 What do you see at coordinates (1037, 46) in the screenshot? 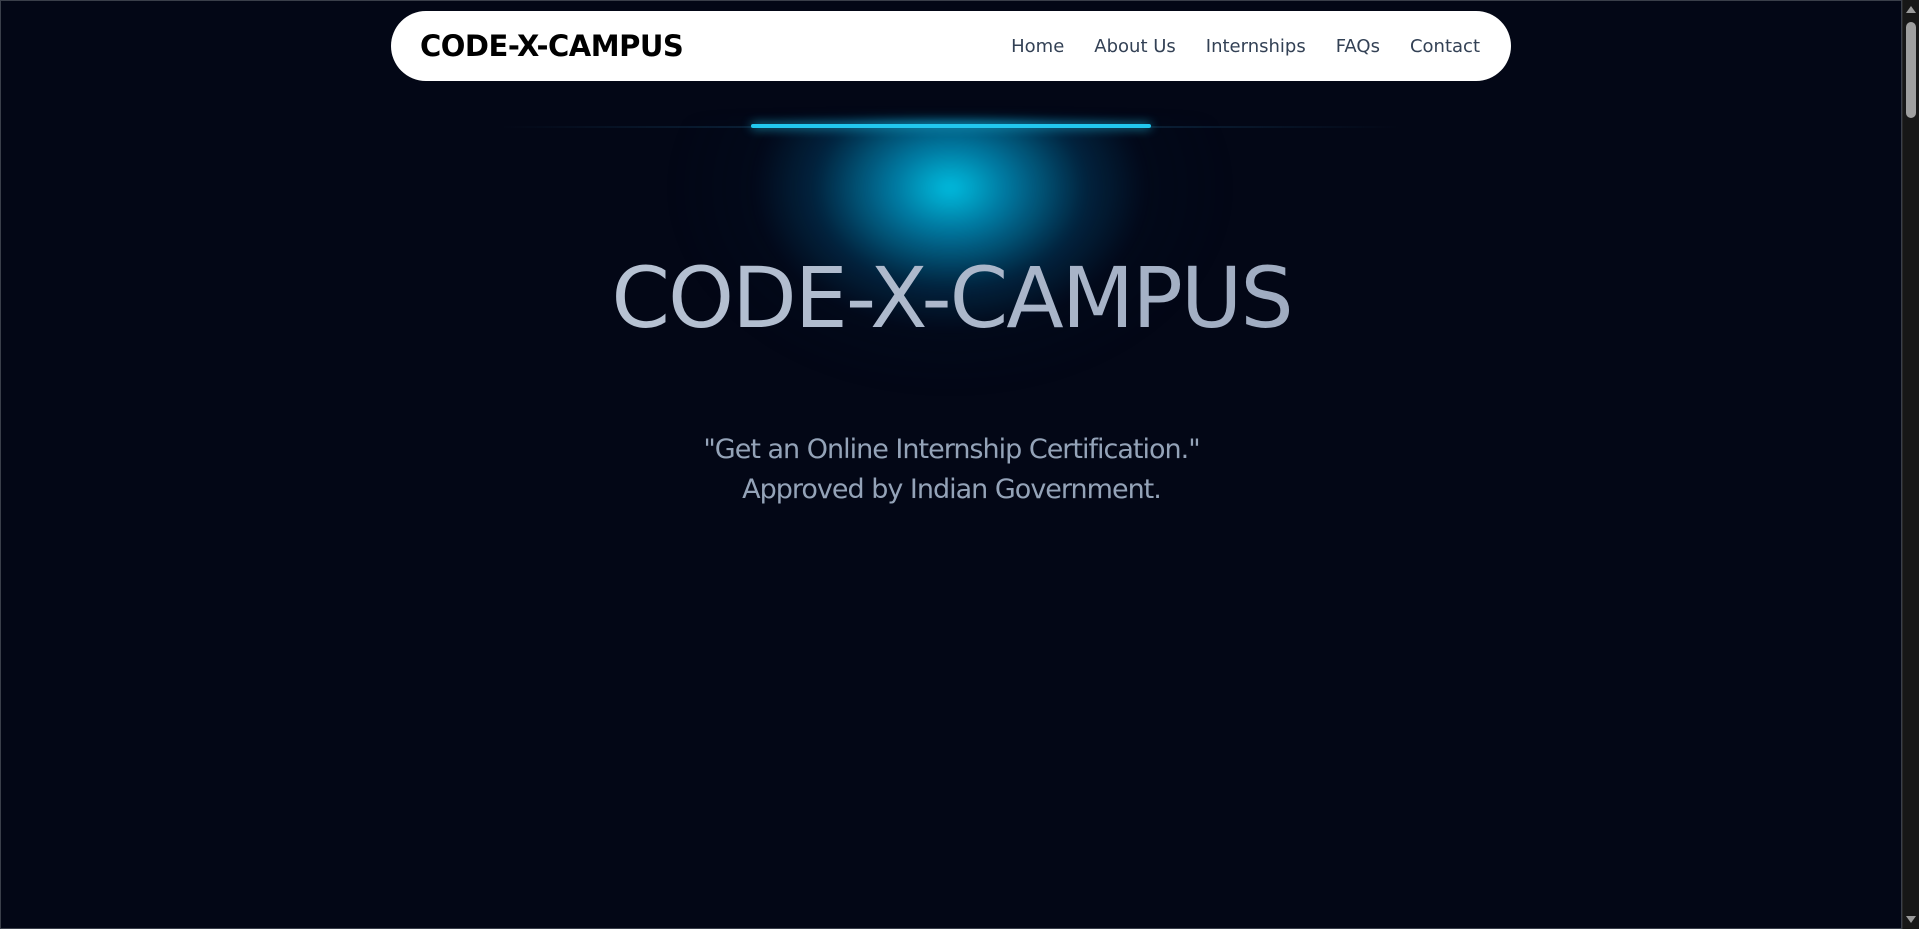
I see `nav-link-home: Home` at bounding box center [1037, 46].